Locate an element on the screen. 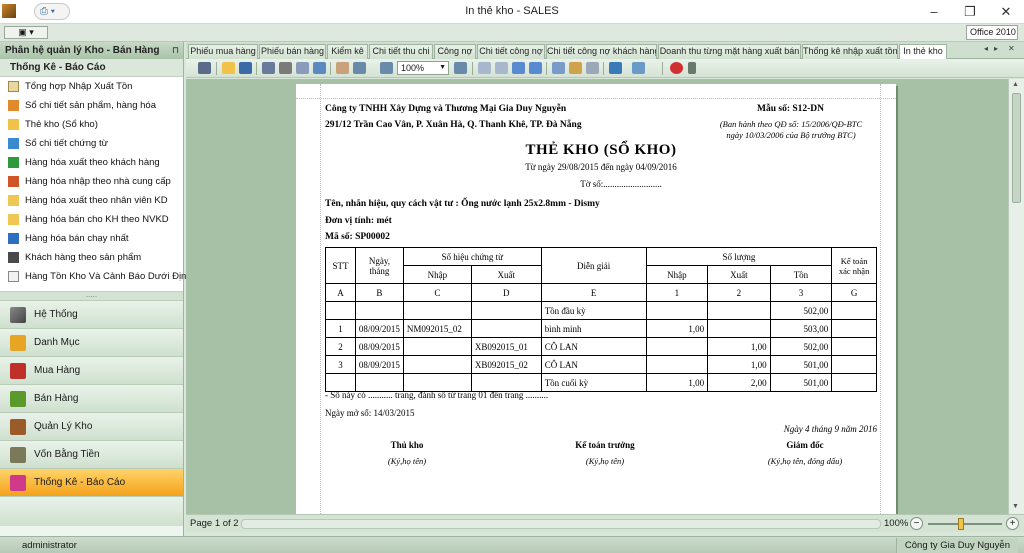 The height and width of the screenshot is (553, 1024). tab-prev-icon: ◂ is located at coordinates (986, 48).